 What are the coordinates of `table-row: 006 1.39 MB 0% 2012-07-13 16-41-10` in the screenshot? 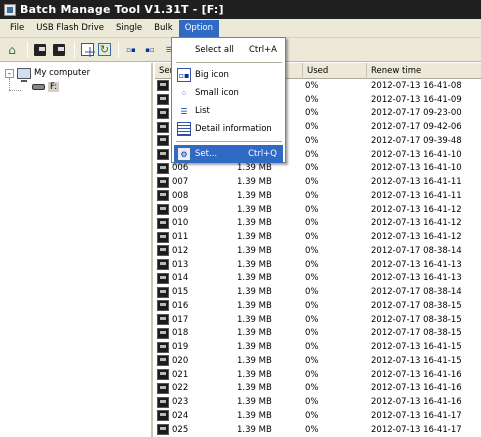 It's located at (318, 169).